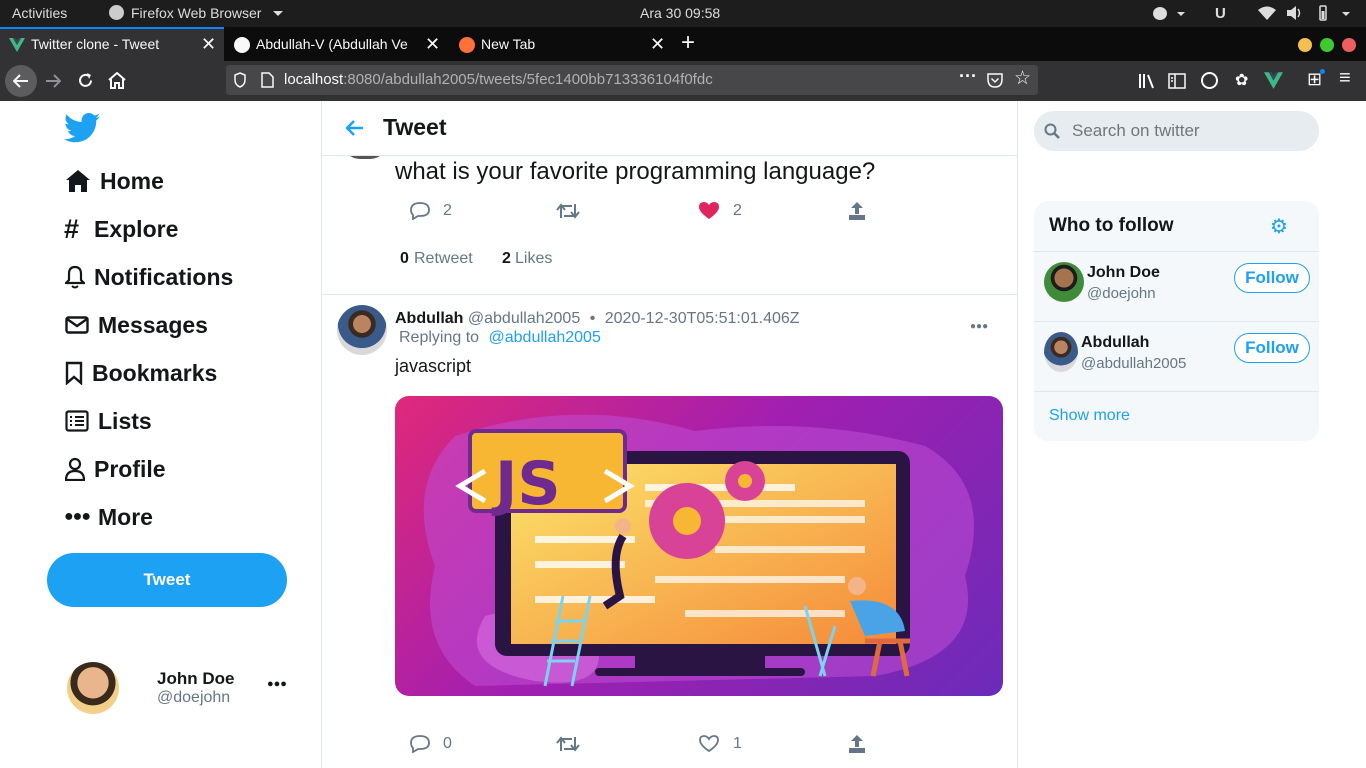 The image size is (1366, 768). What do you see at coordinates (267, 80) in the screenshot?
I see `page-info-icon` at bounding box center [267, 80].